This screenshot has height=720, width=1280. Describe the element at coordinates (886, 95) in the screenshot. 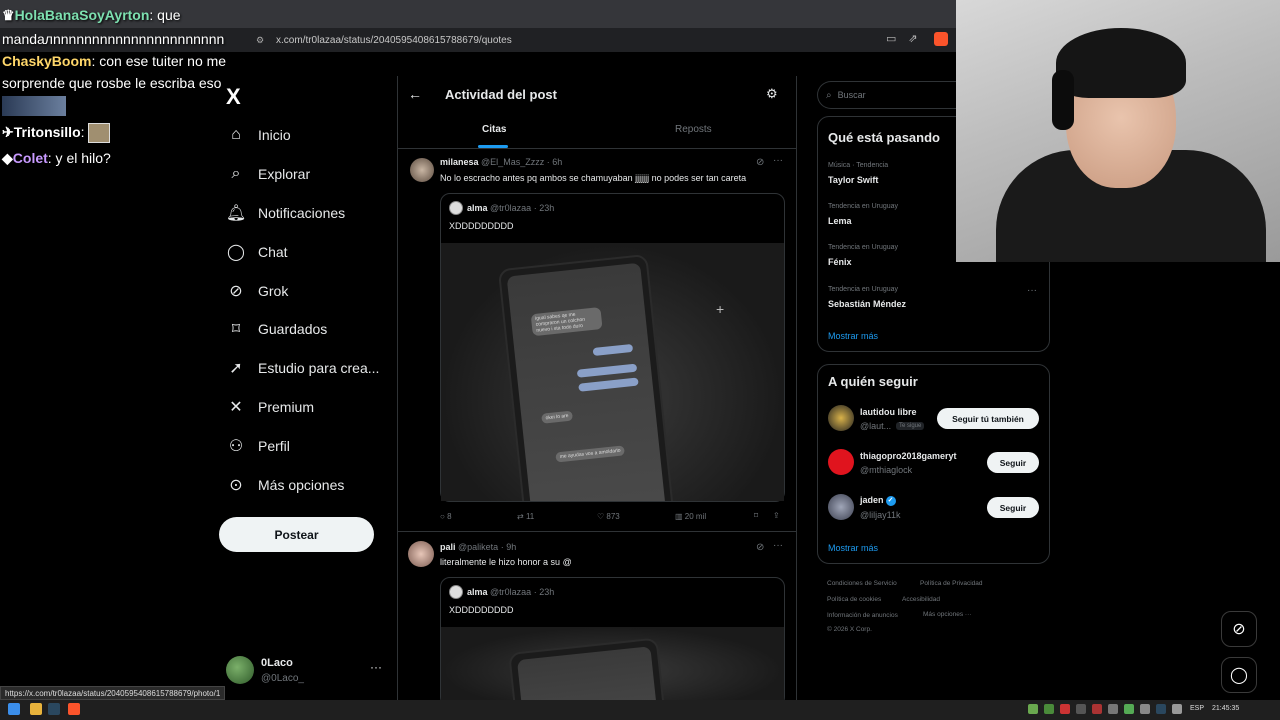

I see `search-input: ⌕ Buscar` at that location.